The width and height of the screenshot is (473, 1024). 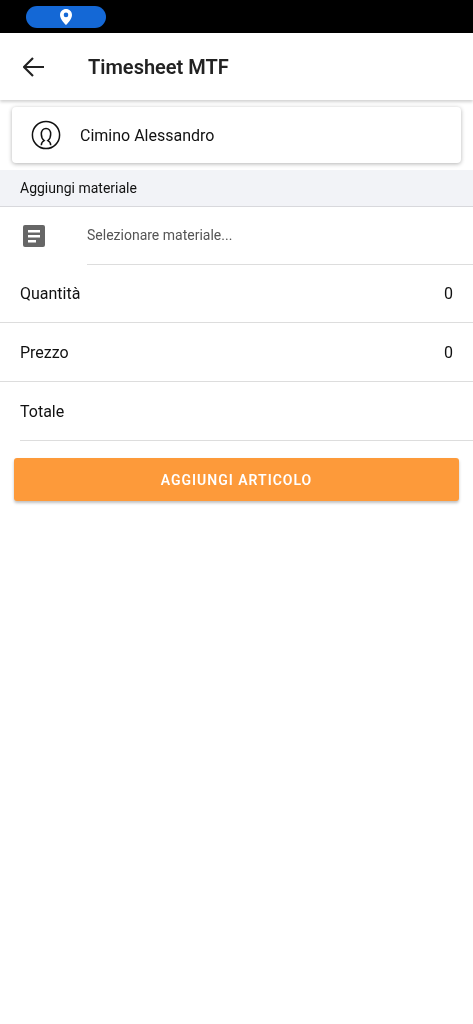 What do you see at coordinates (66, 16) in the screenshot?
I see `location-pin-icon` at bounding box center [66, 16].